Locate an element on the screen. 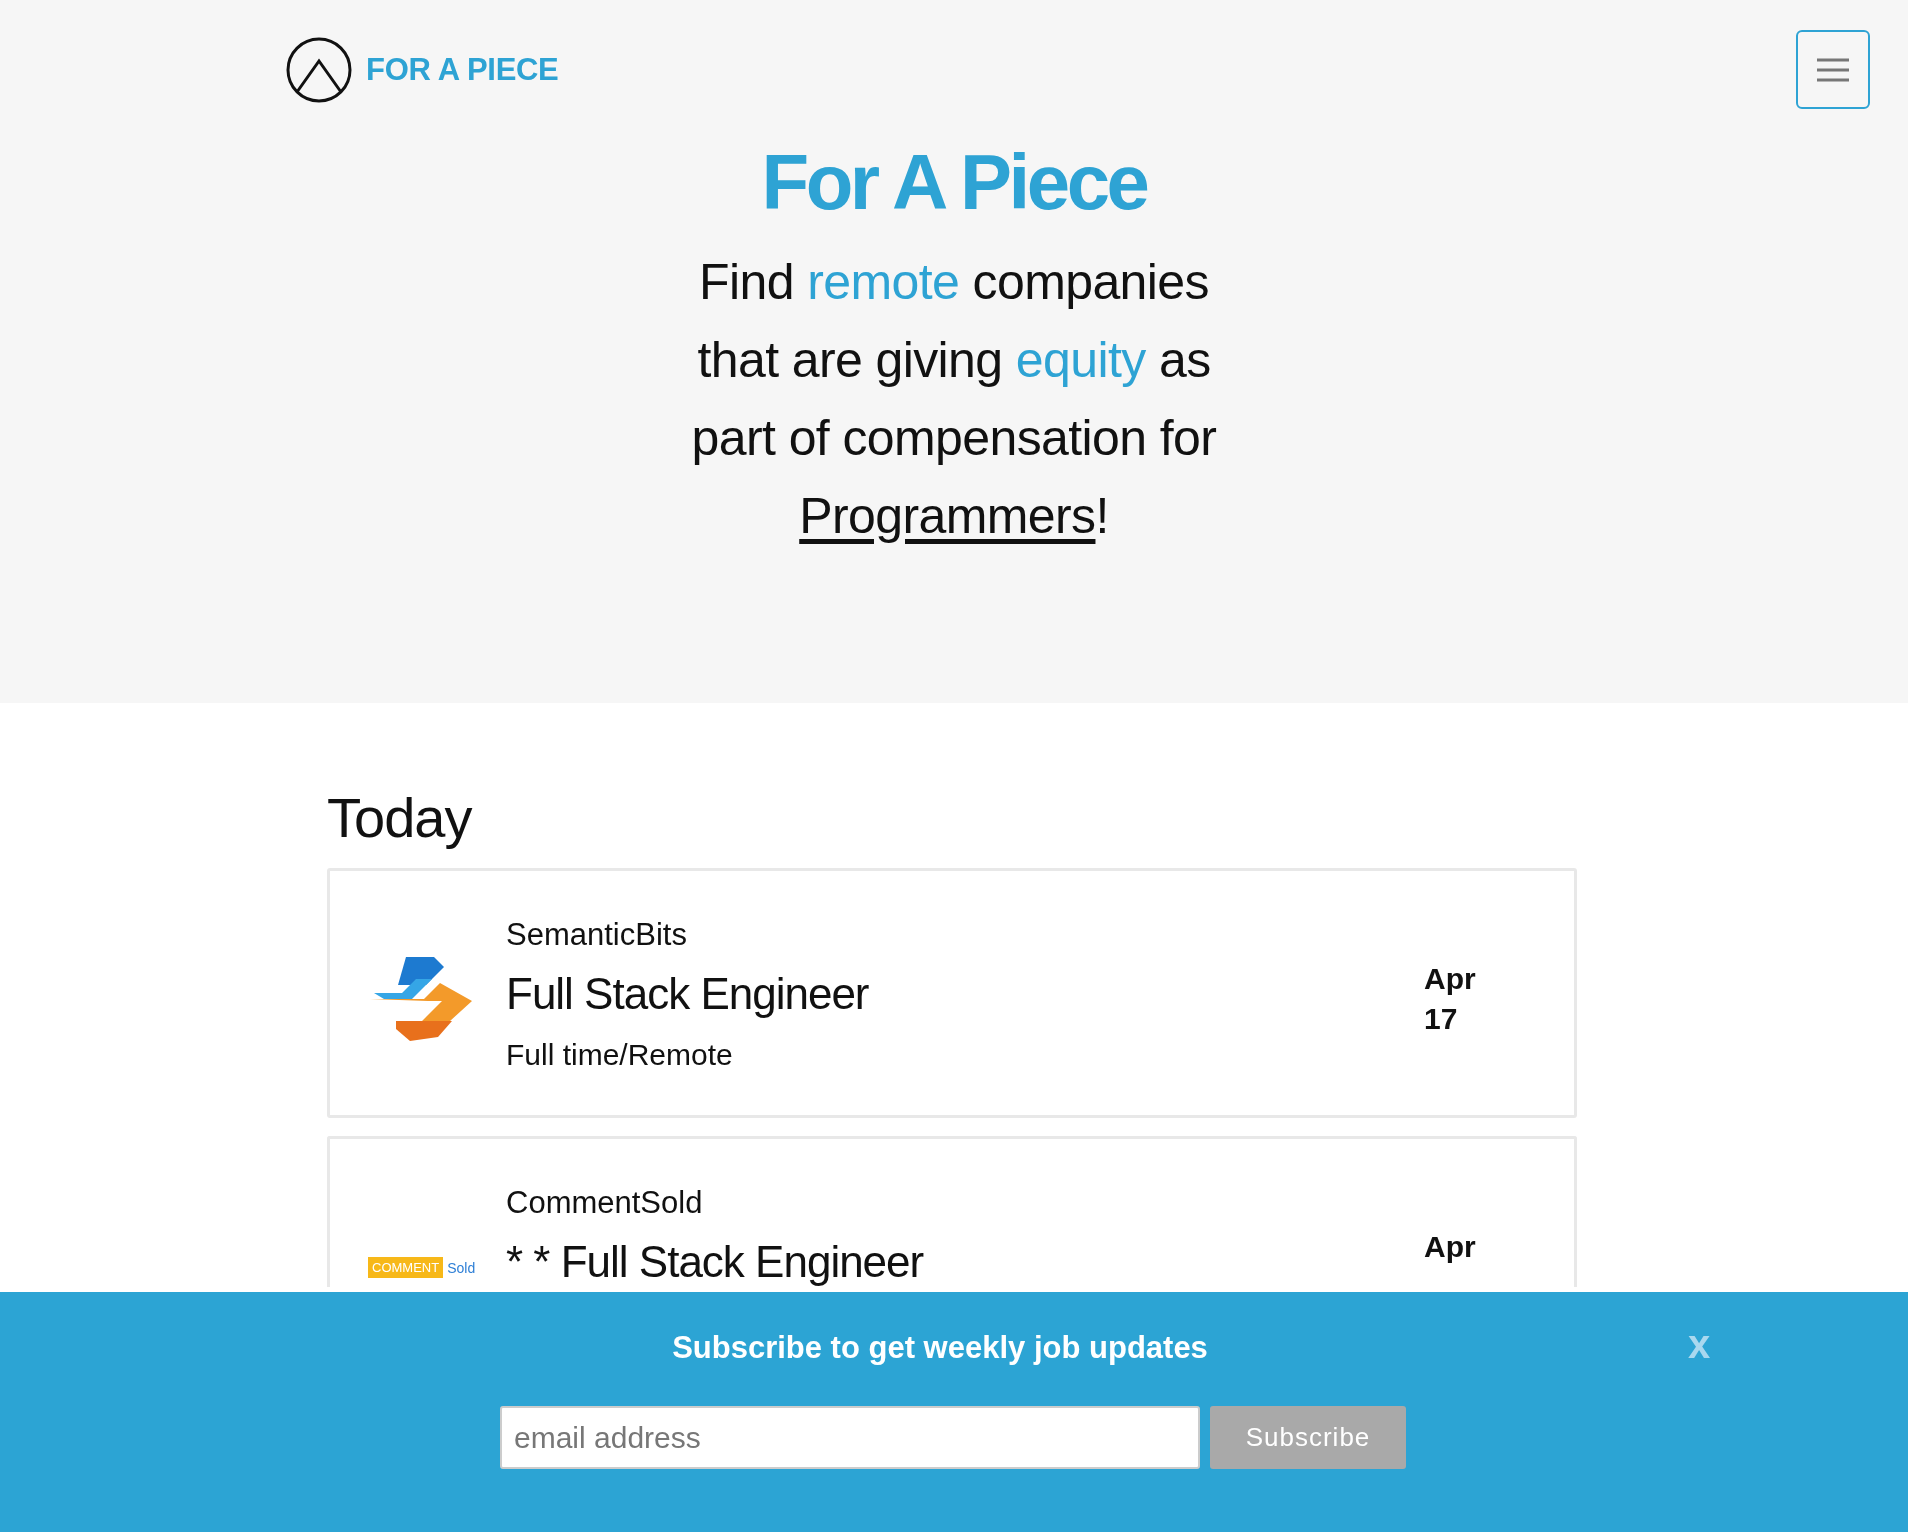  menu-button is located at coordinates (1833, 69).